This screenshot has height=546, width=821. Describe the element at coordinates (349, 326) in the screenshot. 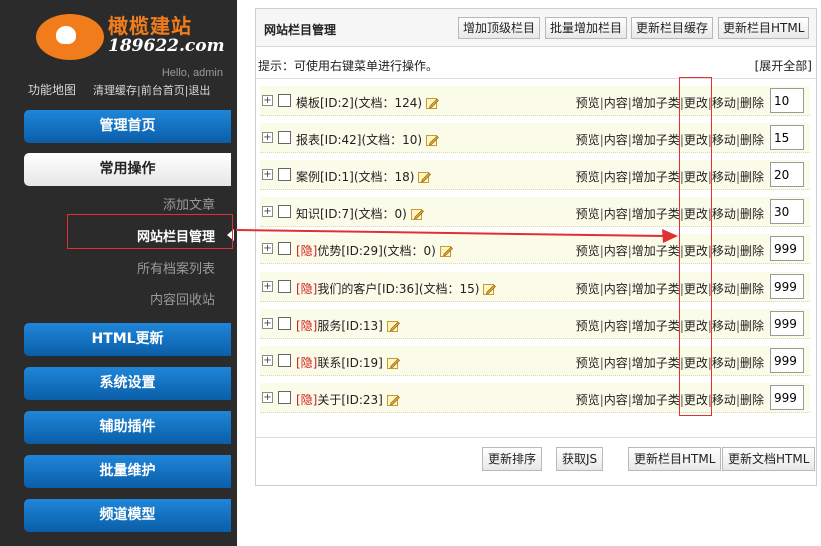

I see `category-label: 服务[ID:13]` at that location.